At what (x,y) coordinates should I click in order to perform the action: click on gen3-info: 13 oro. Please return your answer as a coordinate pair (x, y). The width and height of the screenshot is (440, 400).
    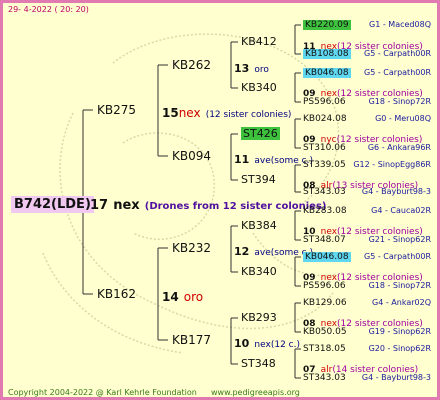
    Looking at the image, I should click on (251, 67).